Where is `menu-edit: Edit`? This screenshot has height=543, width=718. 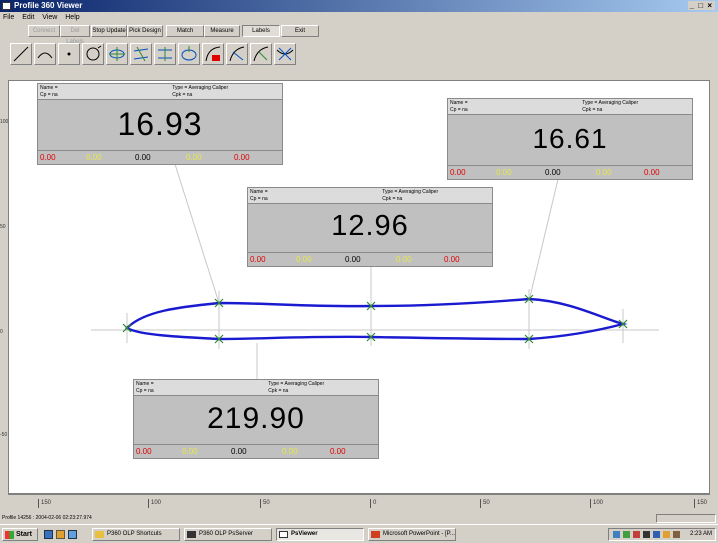
menu-edit: Edit is located at coordinates (28, 17).